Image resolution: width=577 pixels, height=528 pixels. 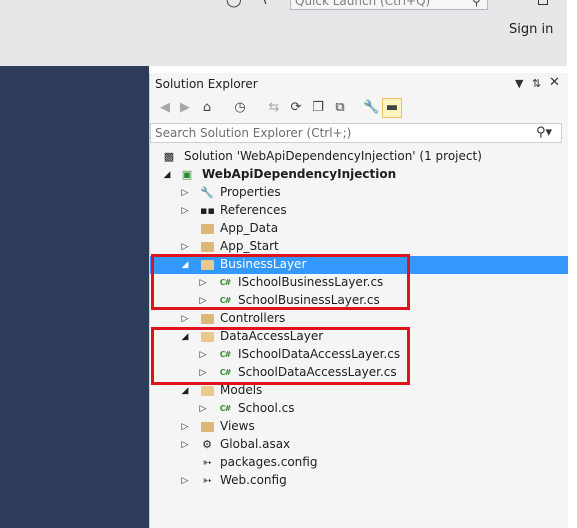 What do you see at coordinates (253, 133) in the screenshot?
I see `search-placeholder: Search Solution Explorer (Ctrl+;)` at bounding box center [253, 133].